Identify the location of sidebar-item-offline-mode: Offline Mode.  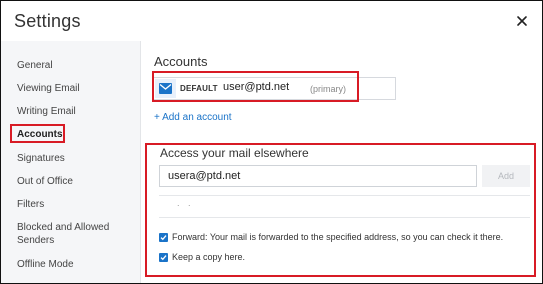
(45, 264).